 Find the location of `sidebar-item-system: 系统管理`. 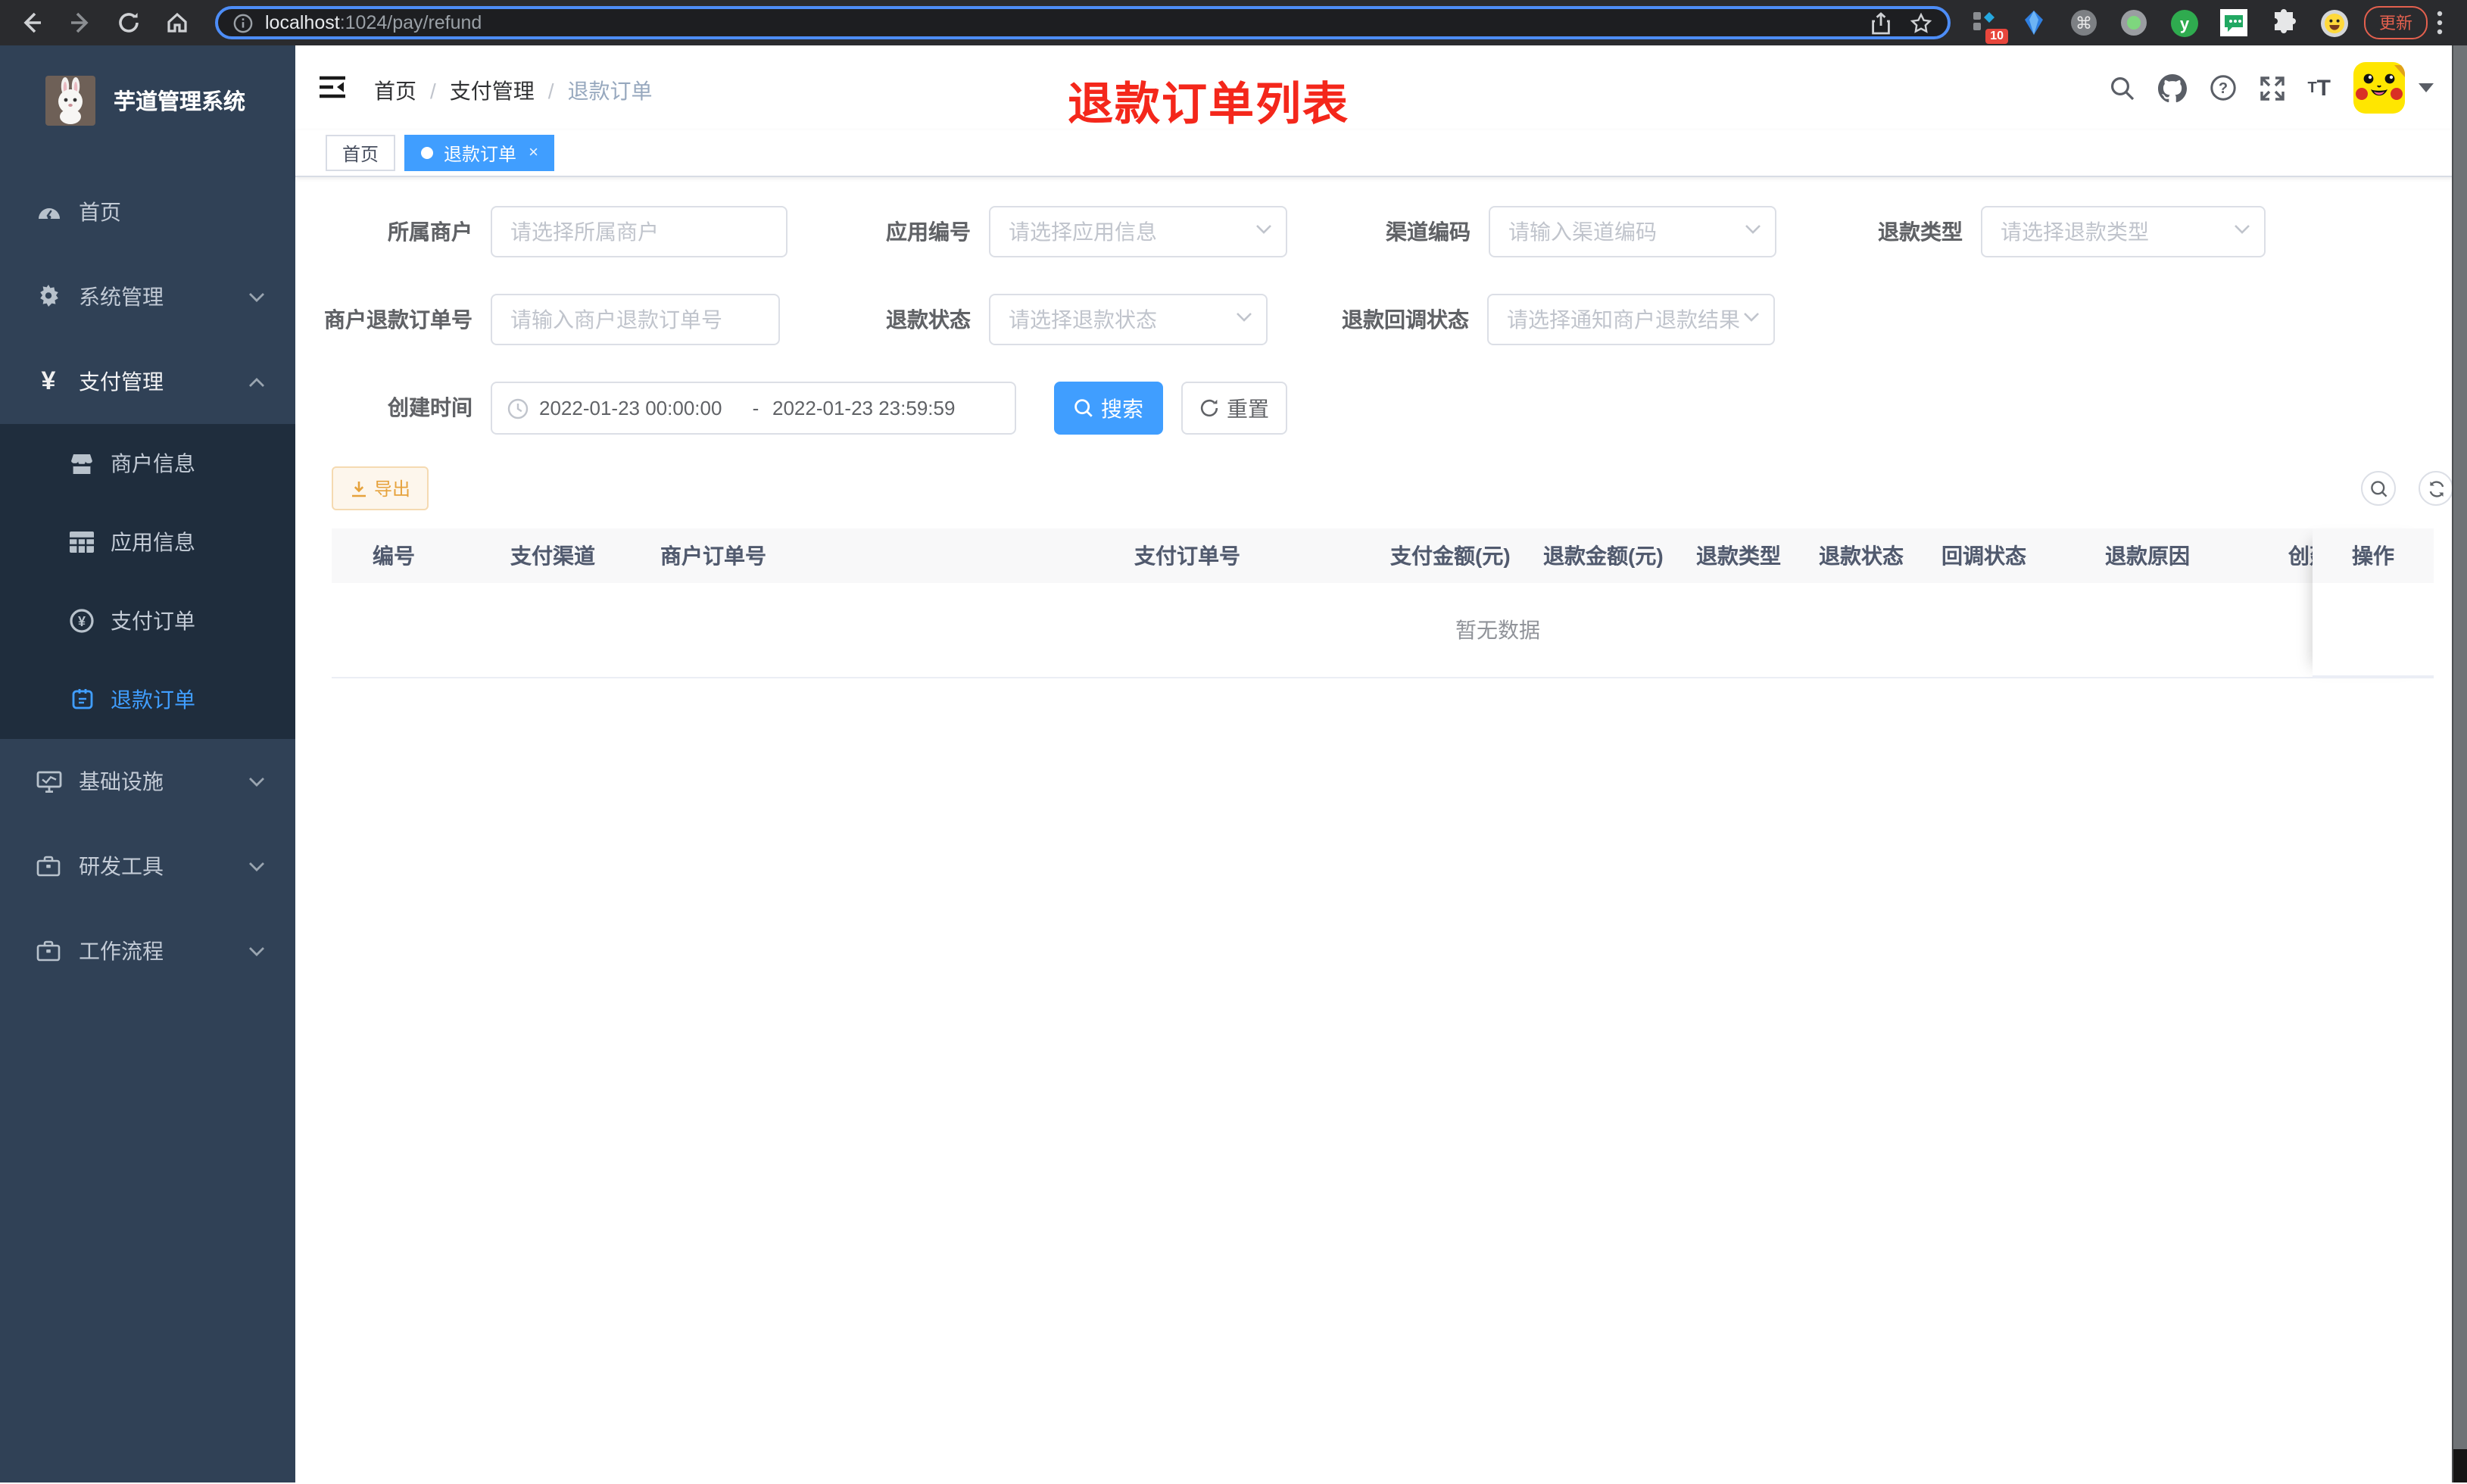

sidebar-item-system: 系统管理 is located at coordinates (147, 296).